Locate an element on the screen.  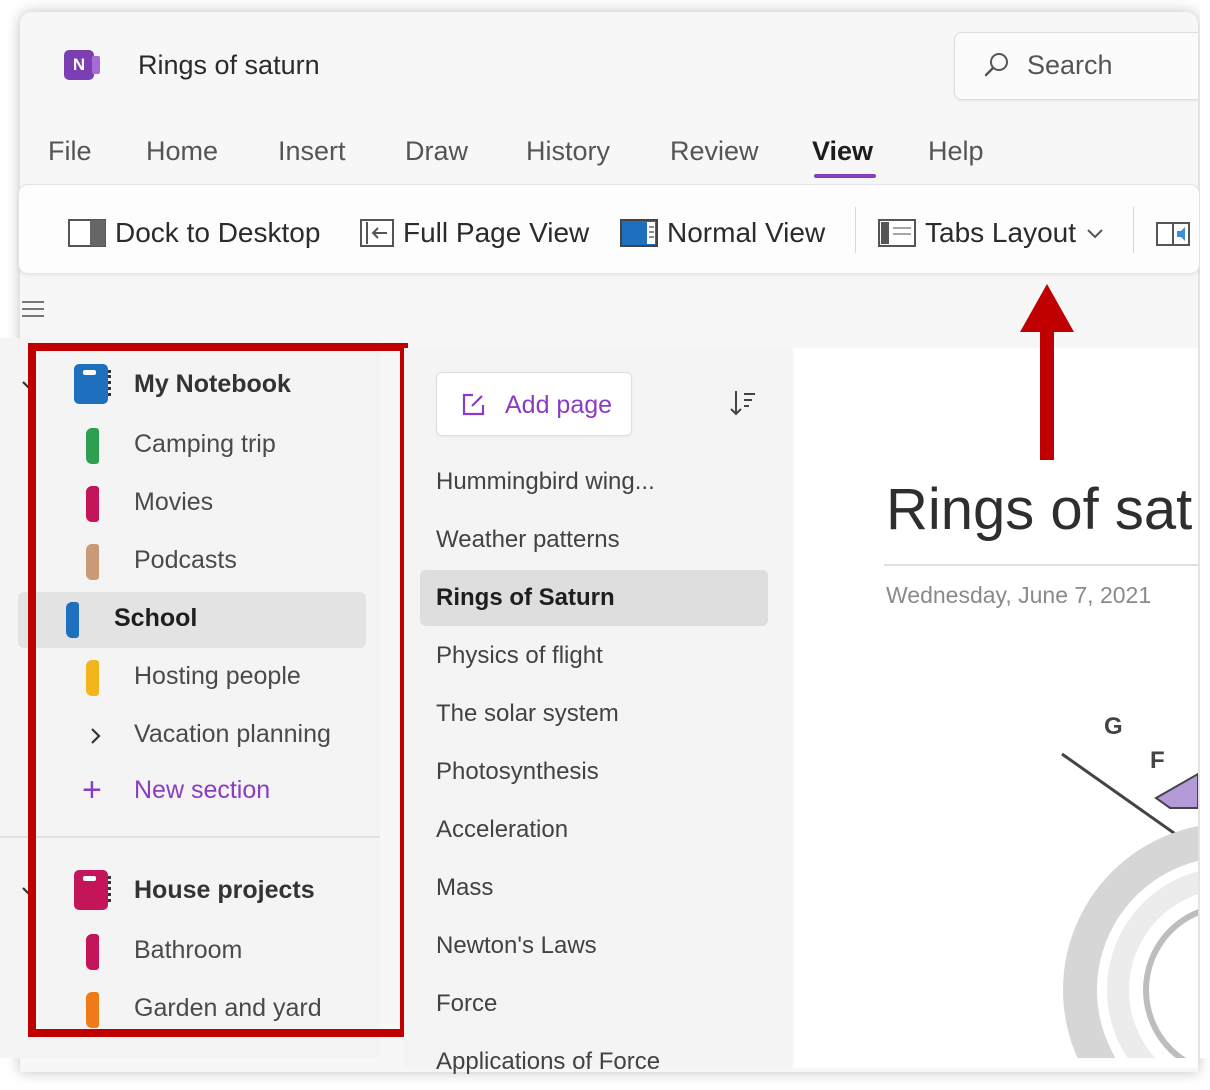
tab-review: Review is located at coordinates (714, 151).